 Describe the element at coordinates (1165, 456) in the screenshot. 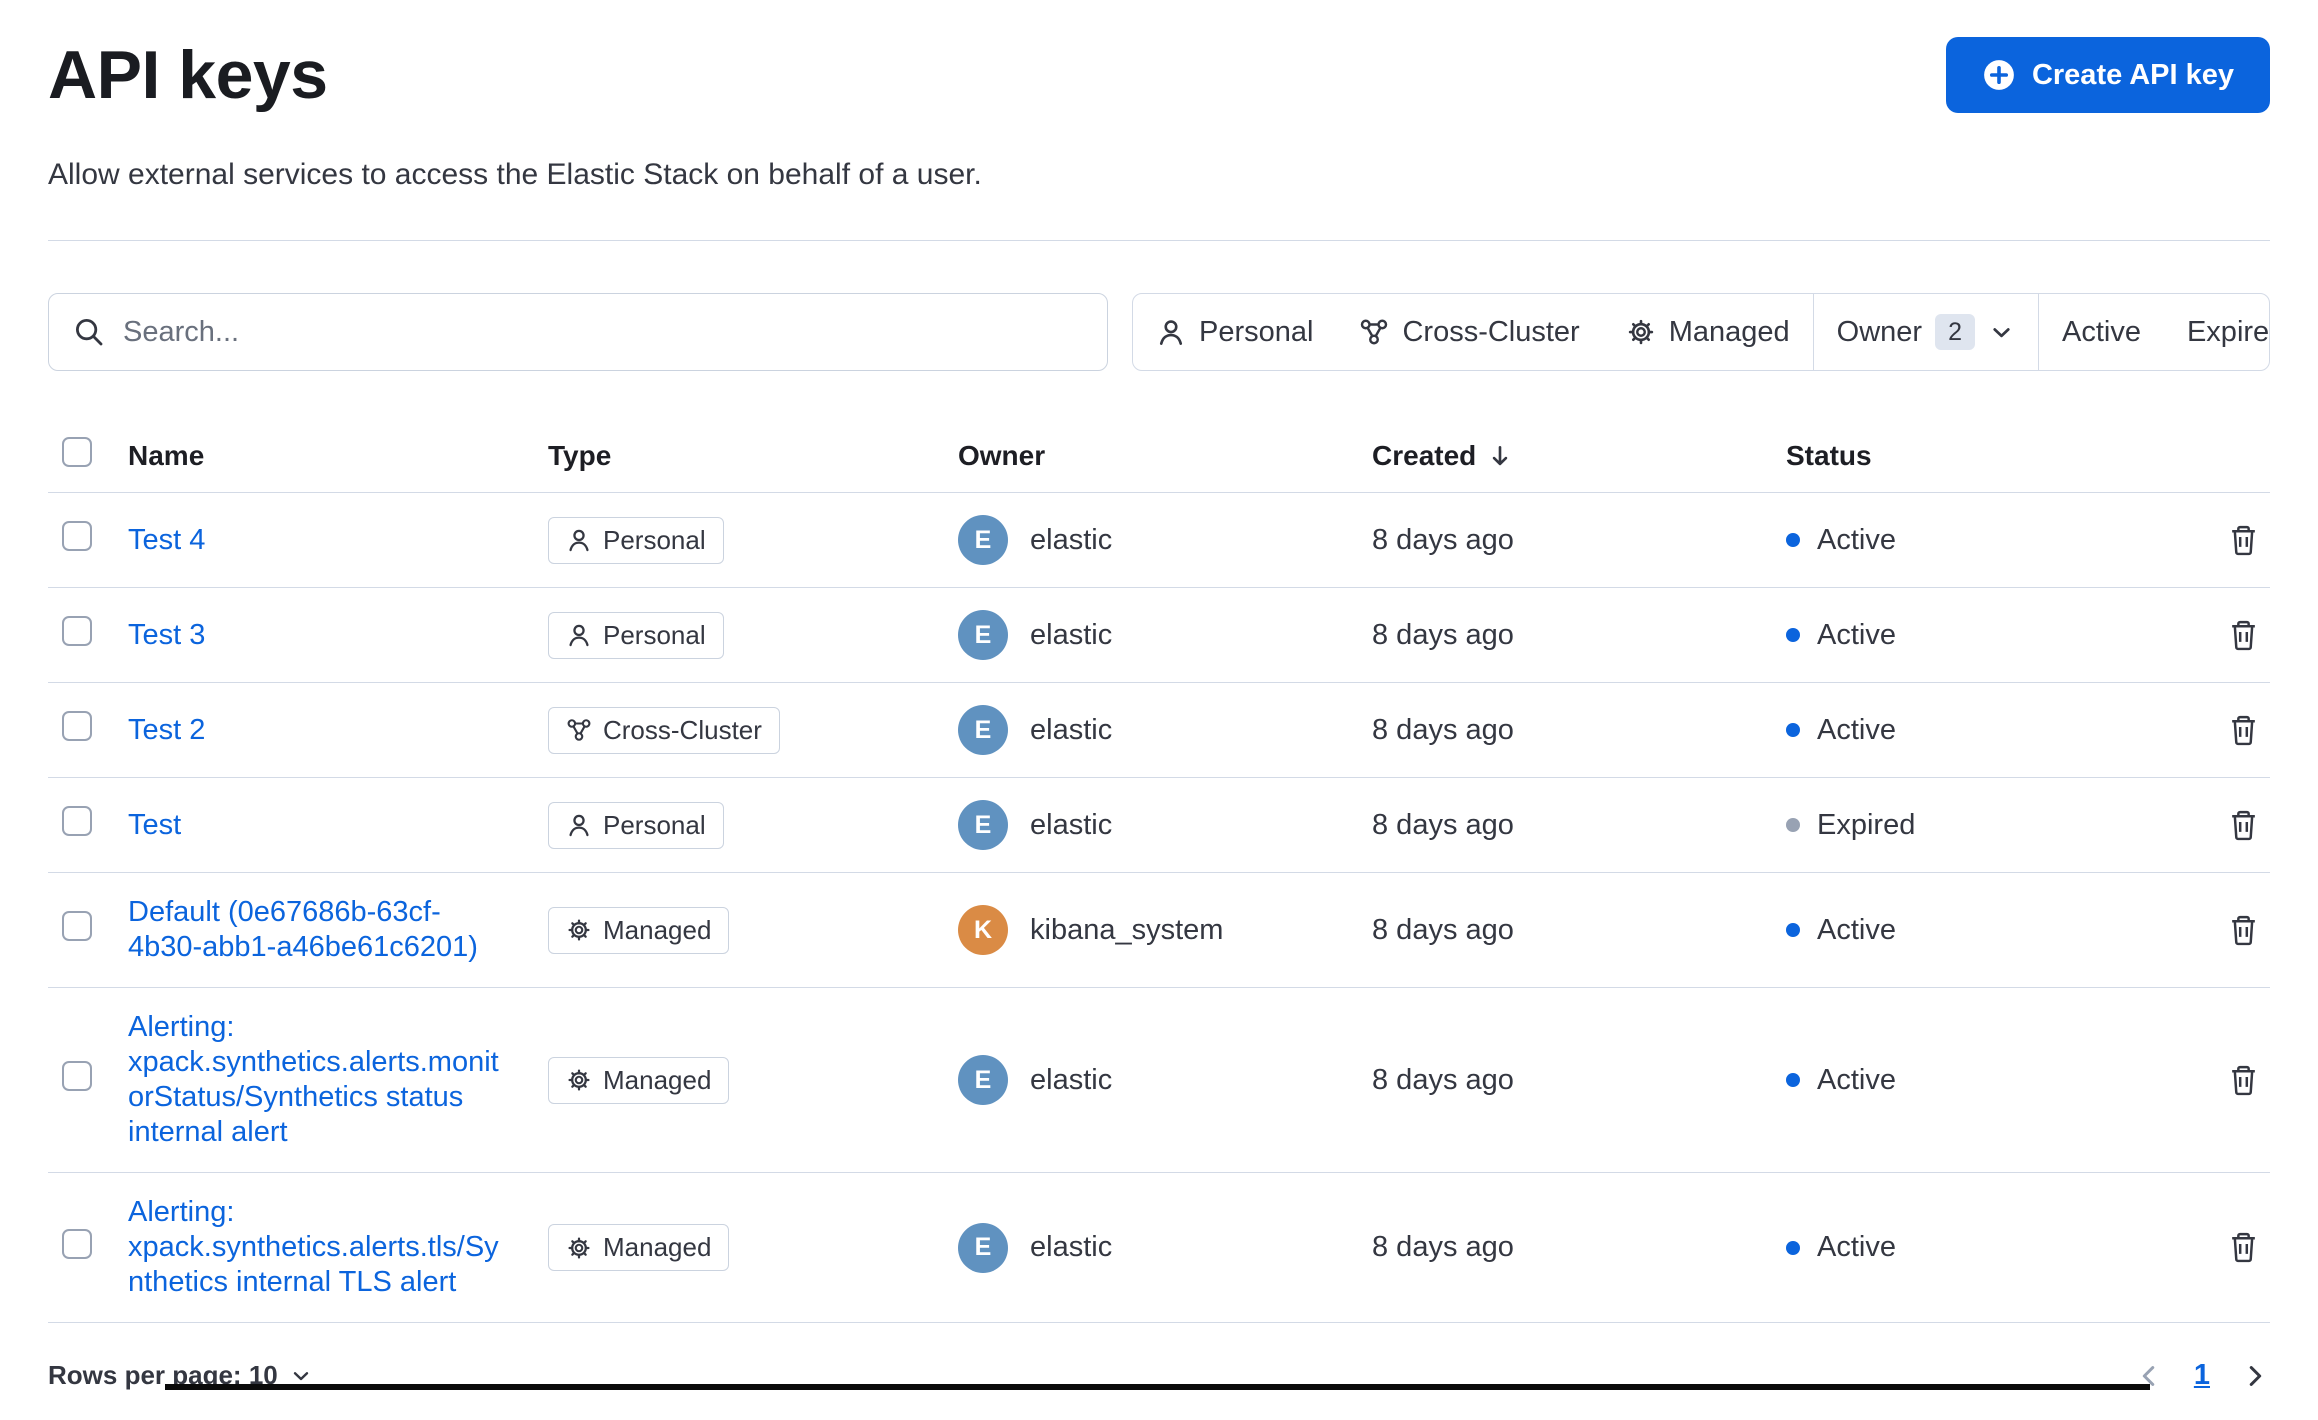

I see `column-header-owner: Owner` at that location.